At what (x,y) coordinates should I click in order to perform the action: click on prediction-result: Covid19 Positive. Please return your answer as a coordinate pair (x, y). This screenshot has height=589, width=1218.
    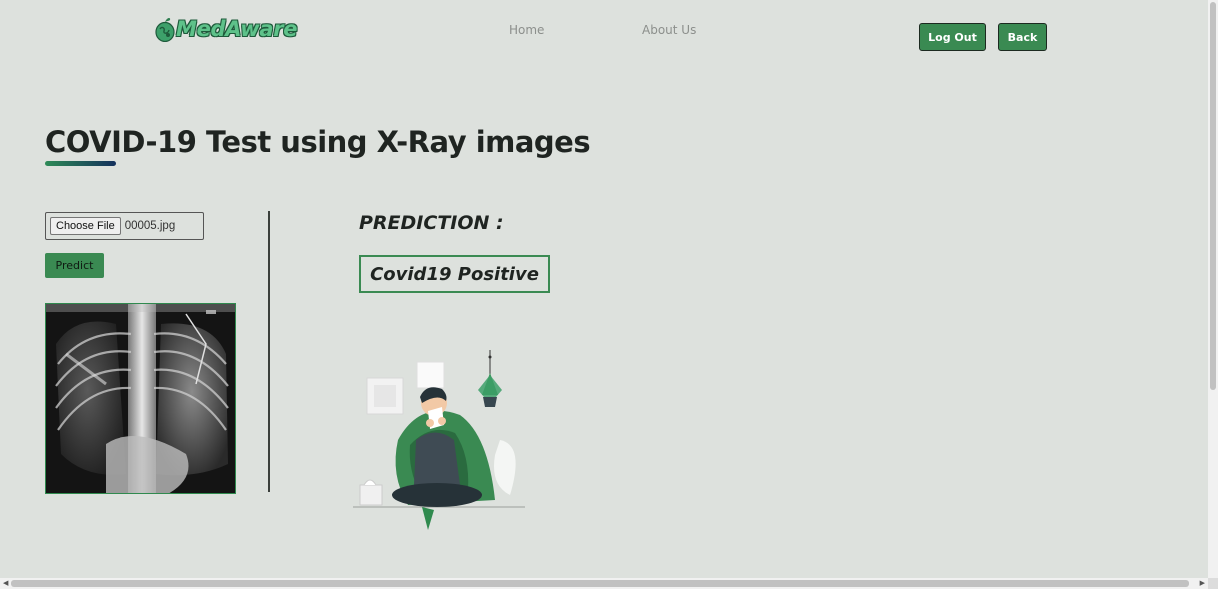
    Looking at the image, I should click on (454, 274).